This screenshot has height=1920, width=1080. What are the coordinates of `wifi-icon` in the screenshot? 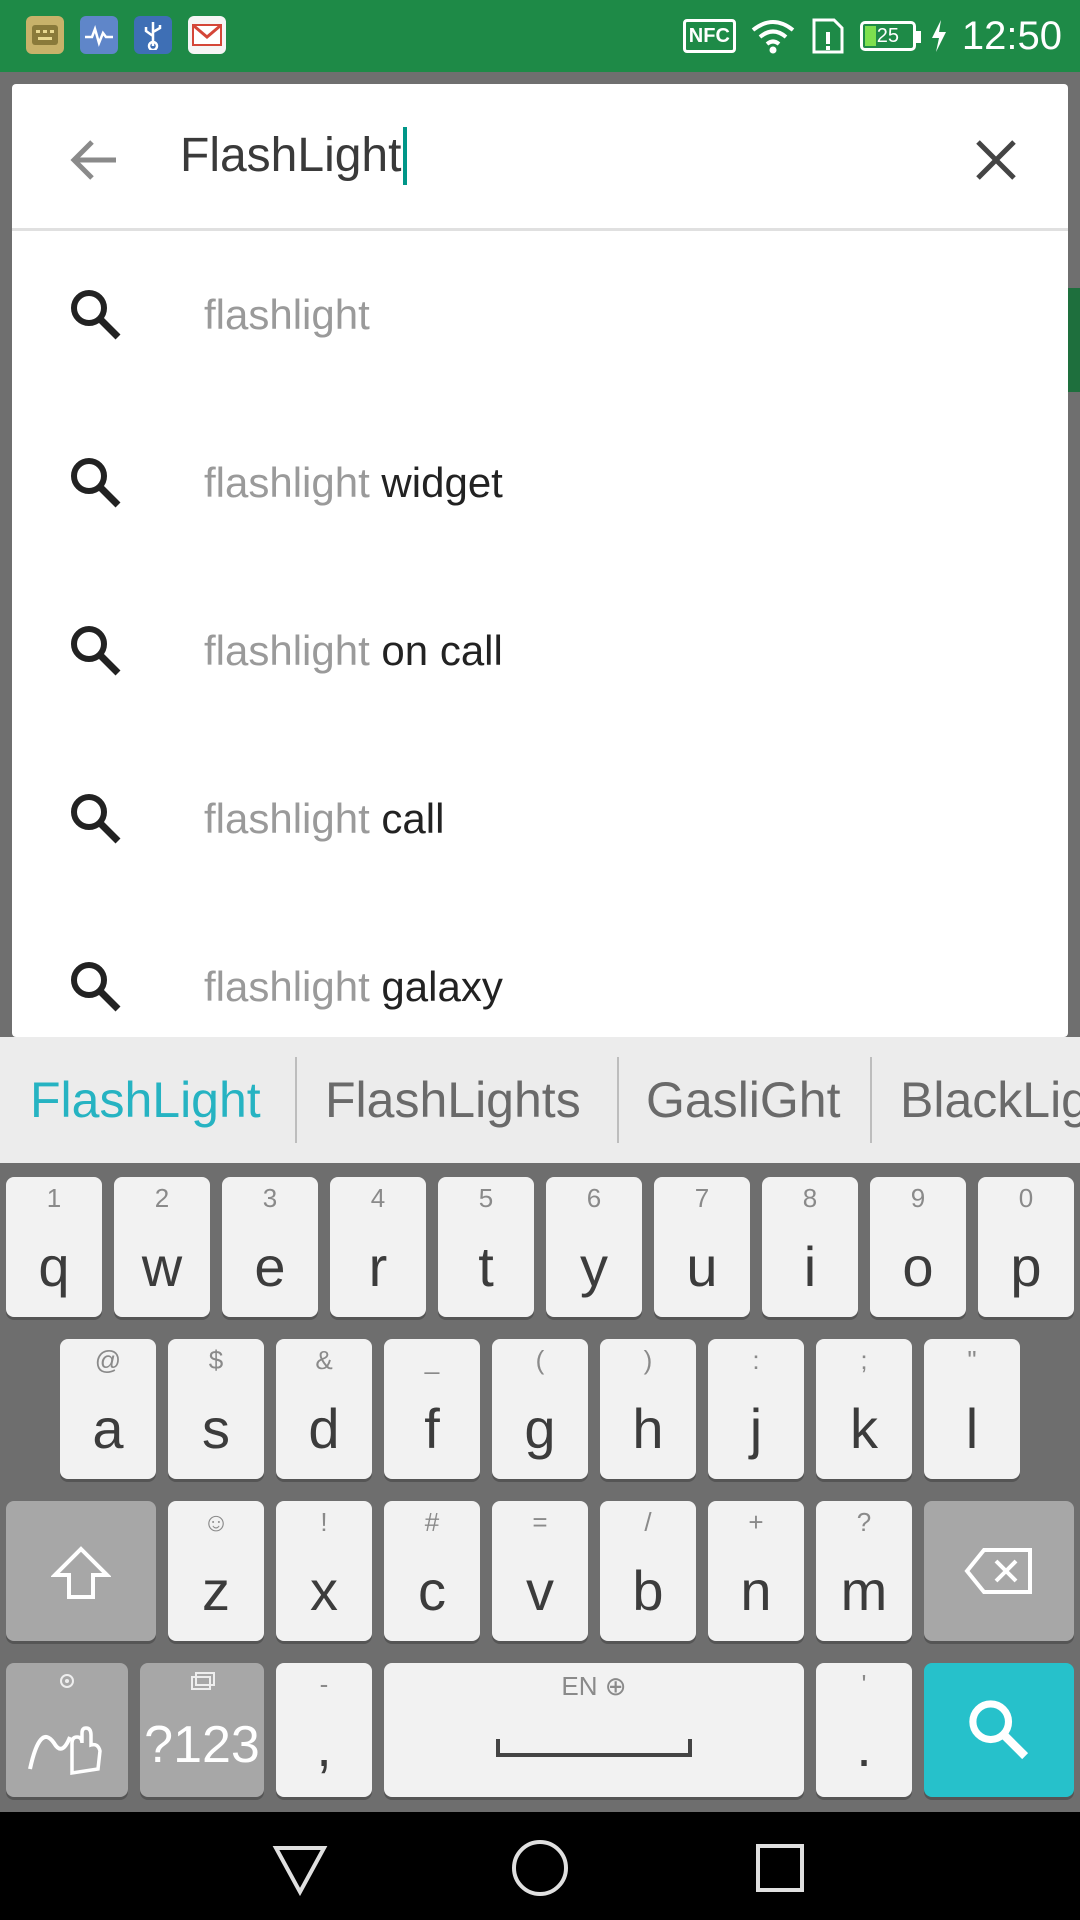 It's located at (773, 37).